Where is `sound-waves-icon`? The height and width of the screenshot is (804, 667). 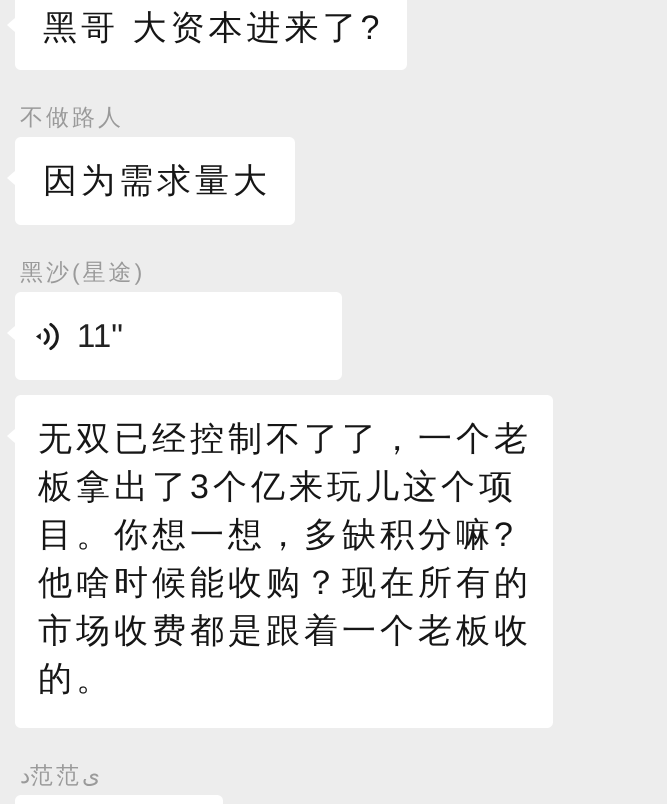 sound-waves-icon is located at coordinates (47, 336).